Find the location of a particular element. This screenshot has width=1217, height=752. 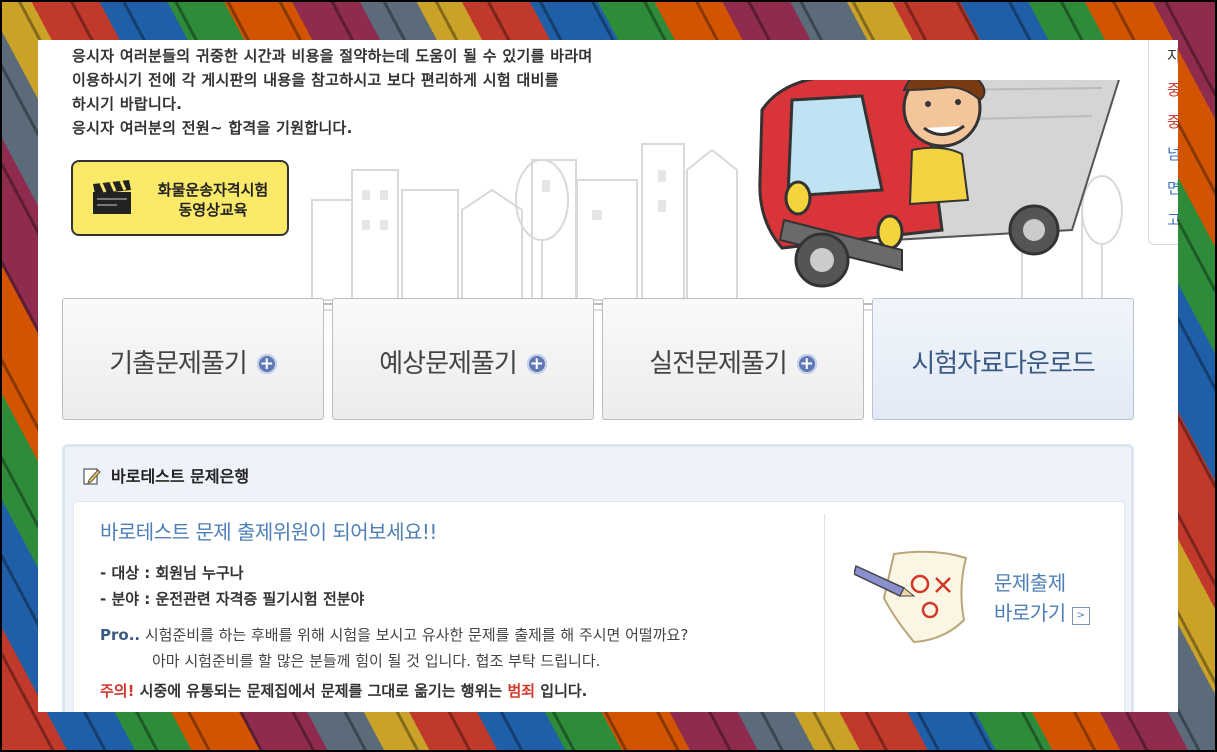

bank-header: 바로테스트 문제은행 is located at coordinates (166, 475).